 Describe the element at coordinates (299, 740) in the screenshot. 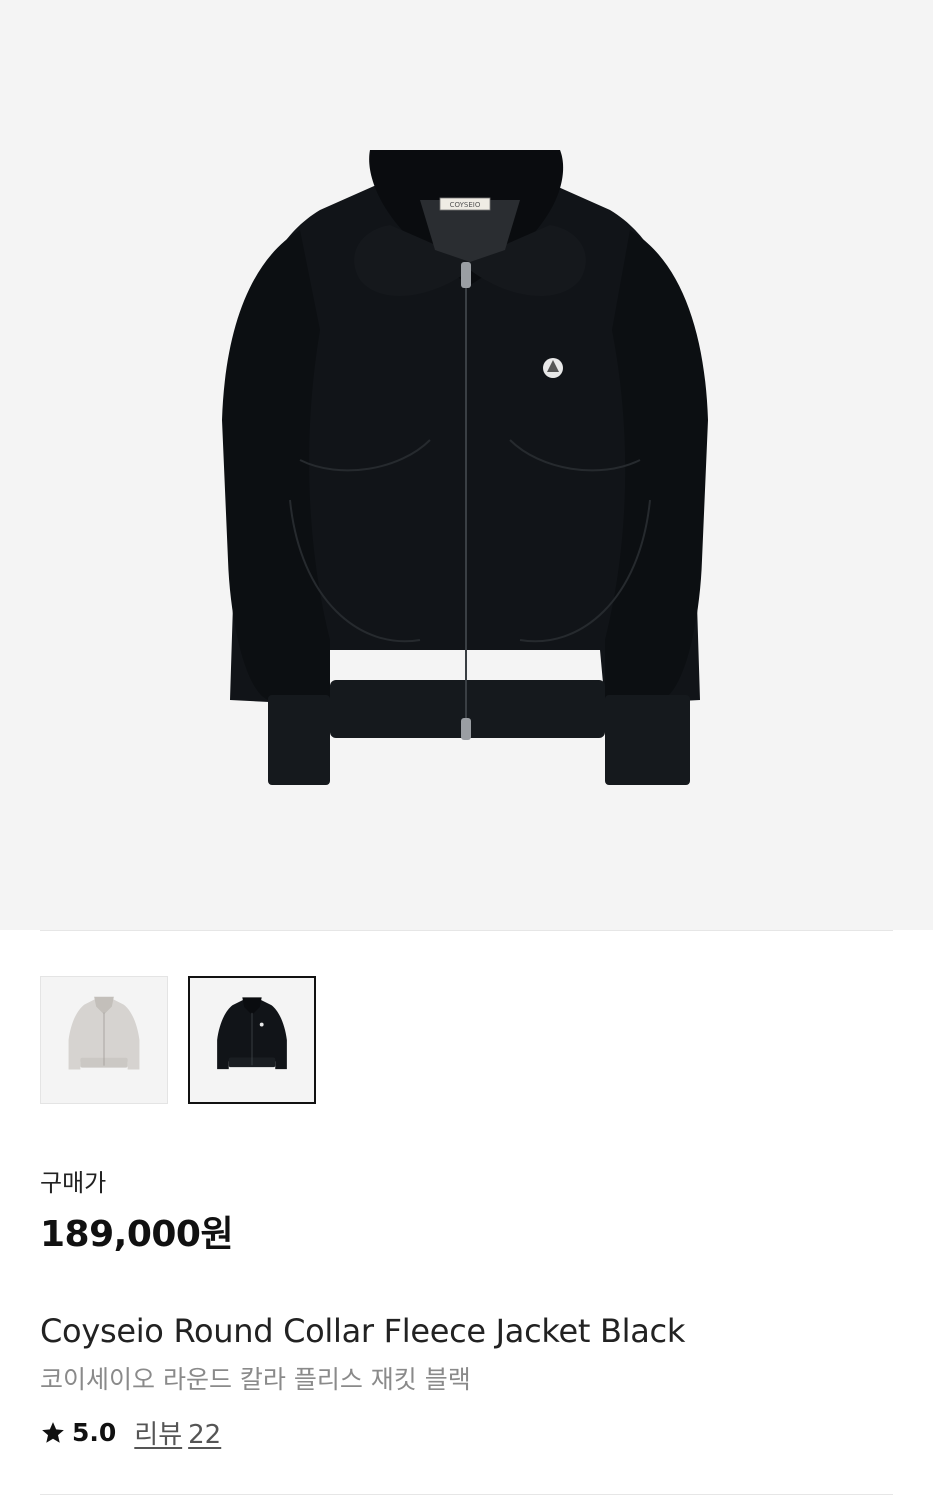

I see `left-cuff` at that location.